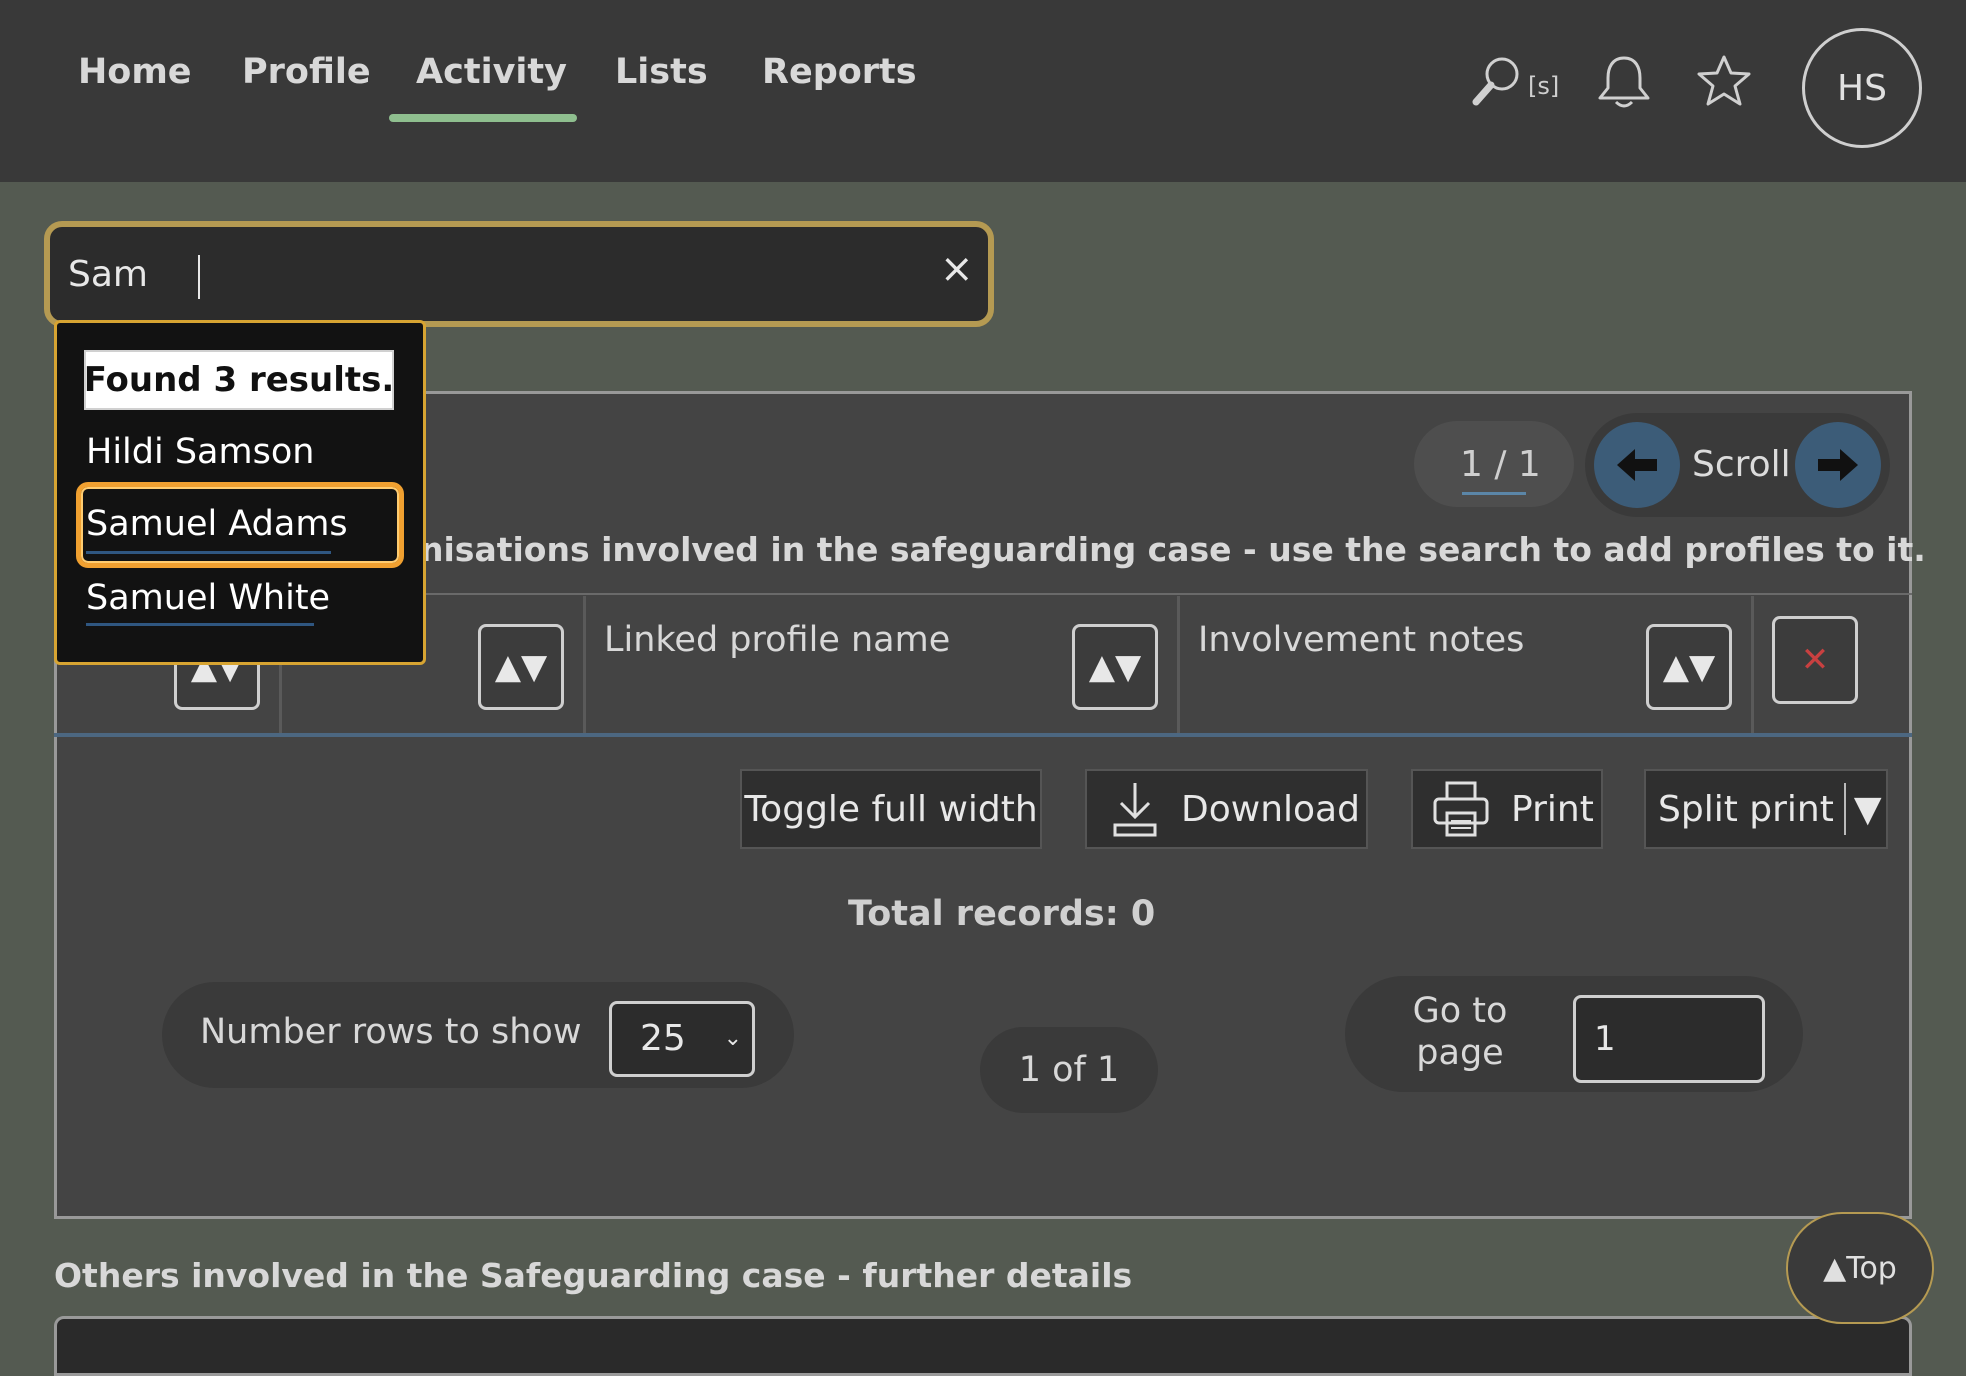 Image resolution: width=1966 pixels, height=1376 pixels. What do you see at coordinates (983, 735) in the screenshot?
I see `table-header-bottom-border` at bounding box center [983, 735].